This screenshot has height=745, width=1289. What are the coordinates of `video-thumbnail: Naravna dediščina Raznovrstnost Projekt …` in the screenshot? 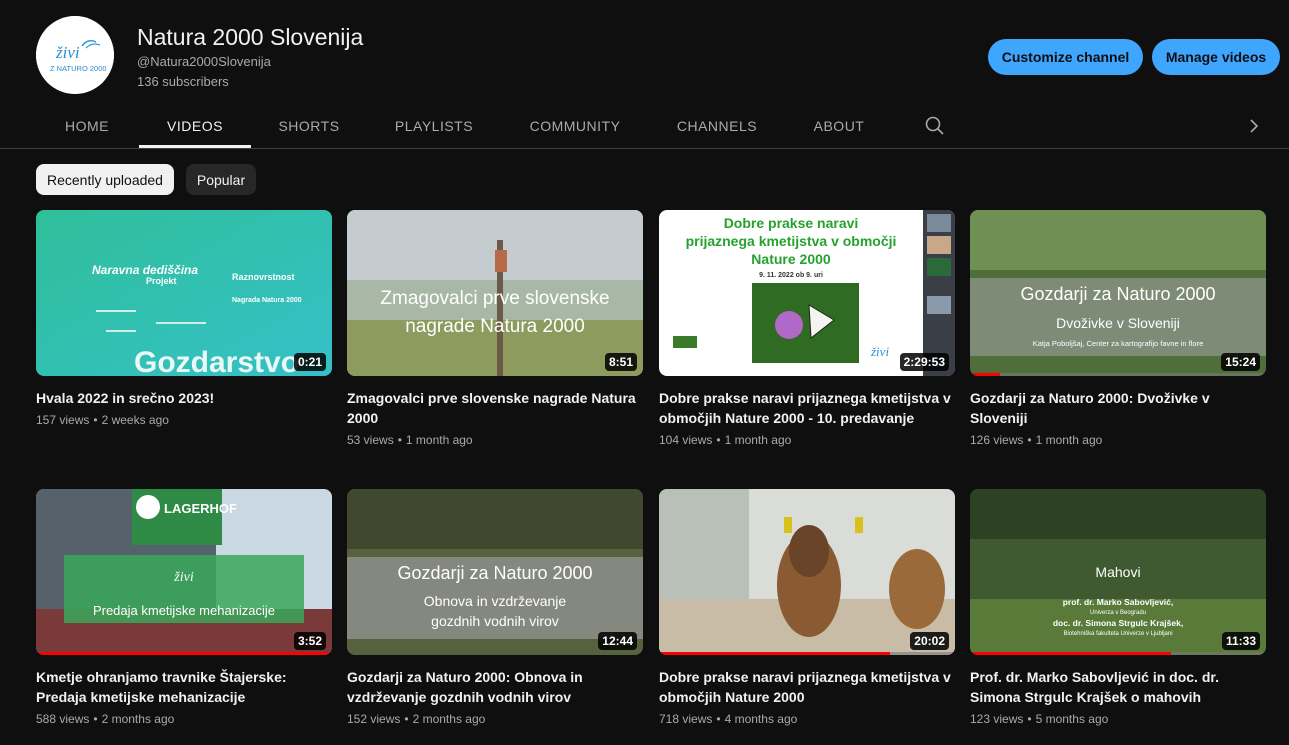 It's located at (184, 293).